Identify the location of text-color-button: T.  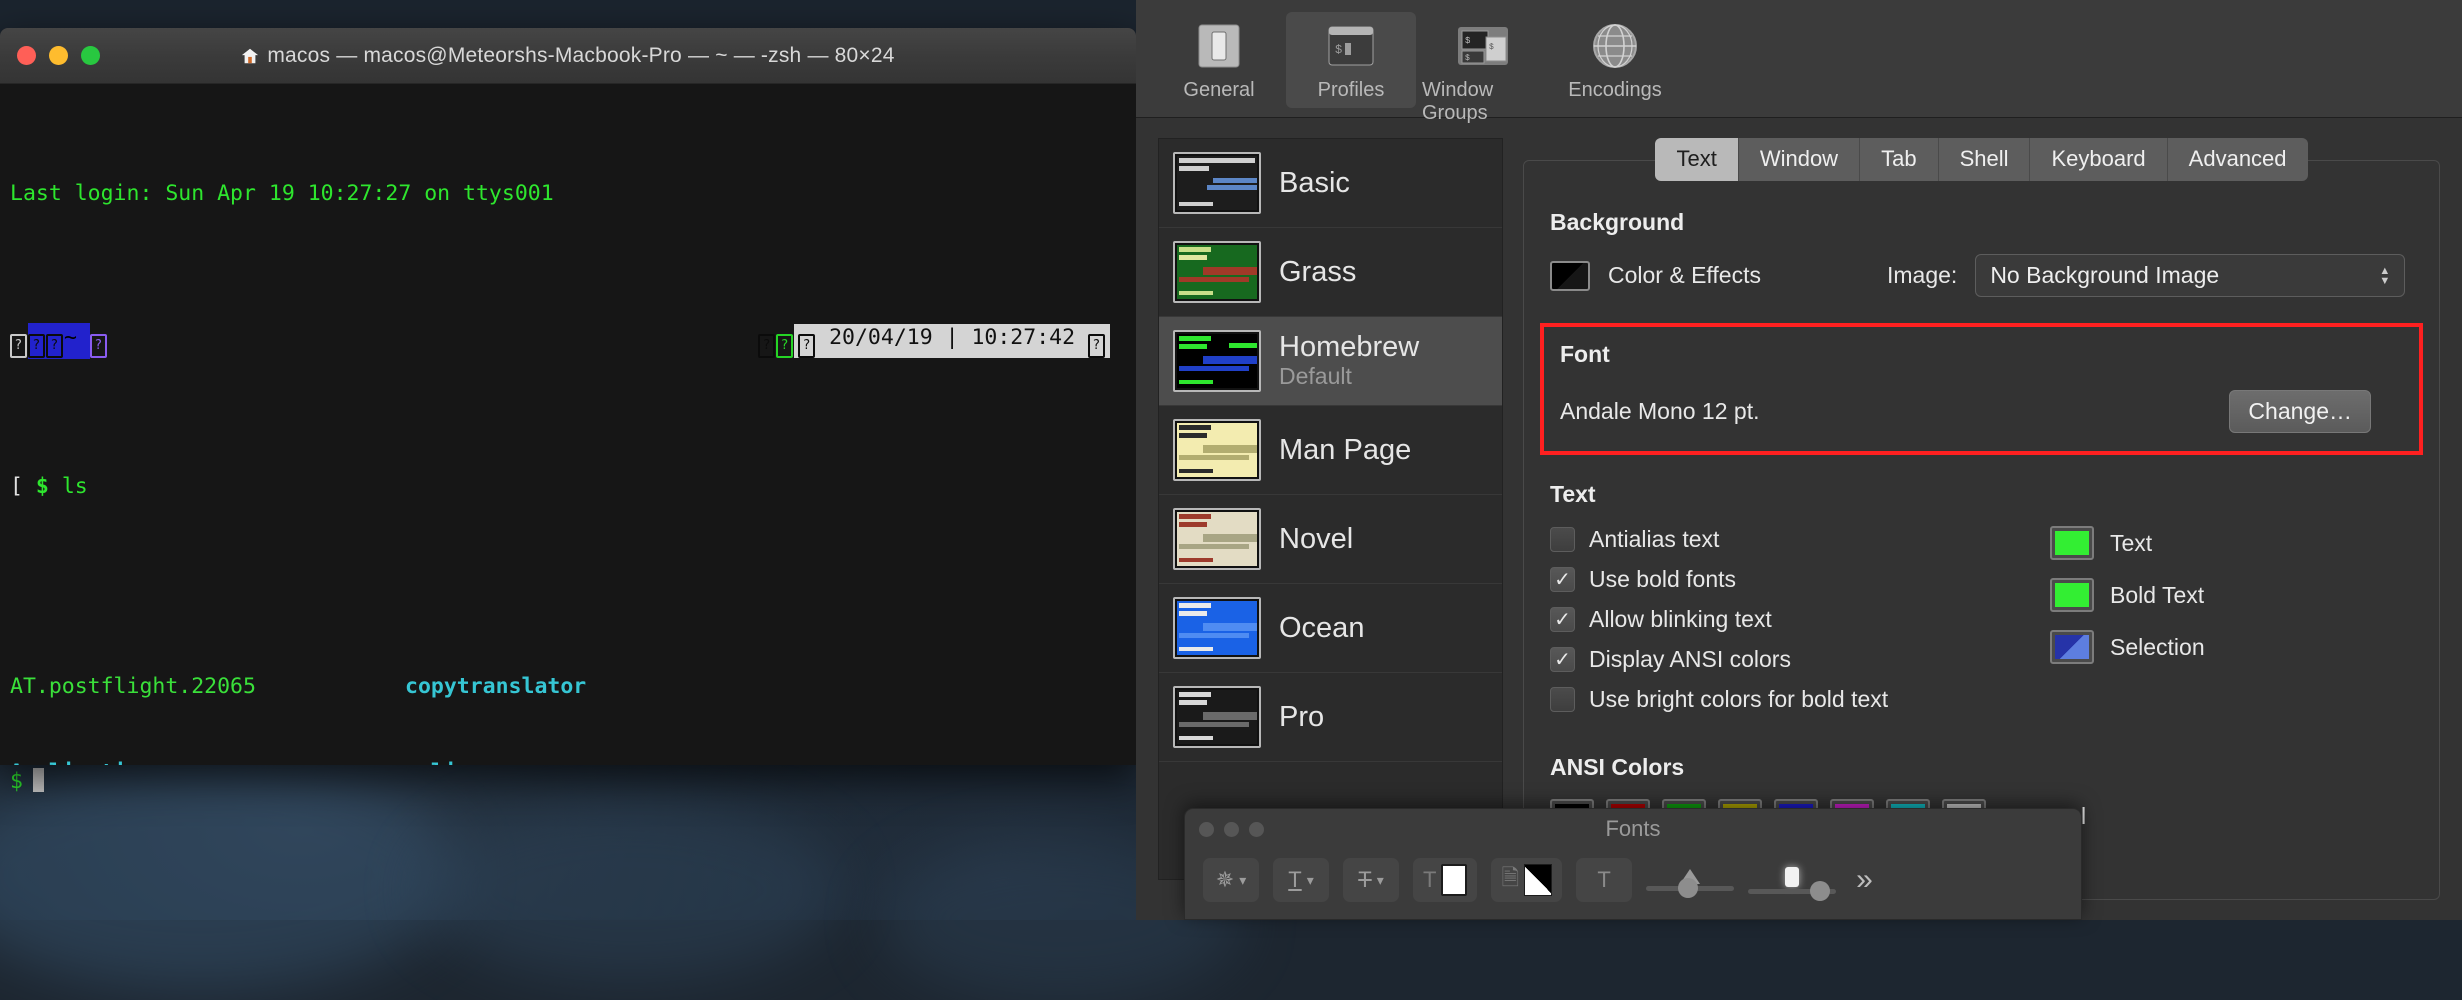
(1445, 880).